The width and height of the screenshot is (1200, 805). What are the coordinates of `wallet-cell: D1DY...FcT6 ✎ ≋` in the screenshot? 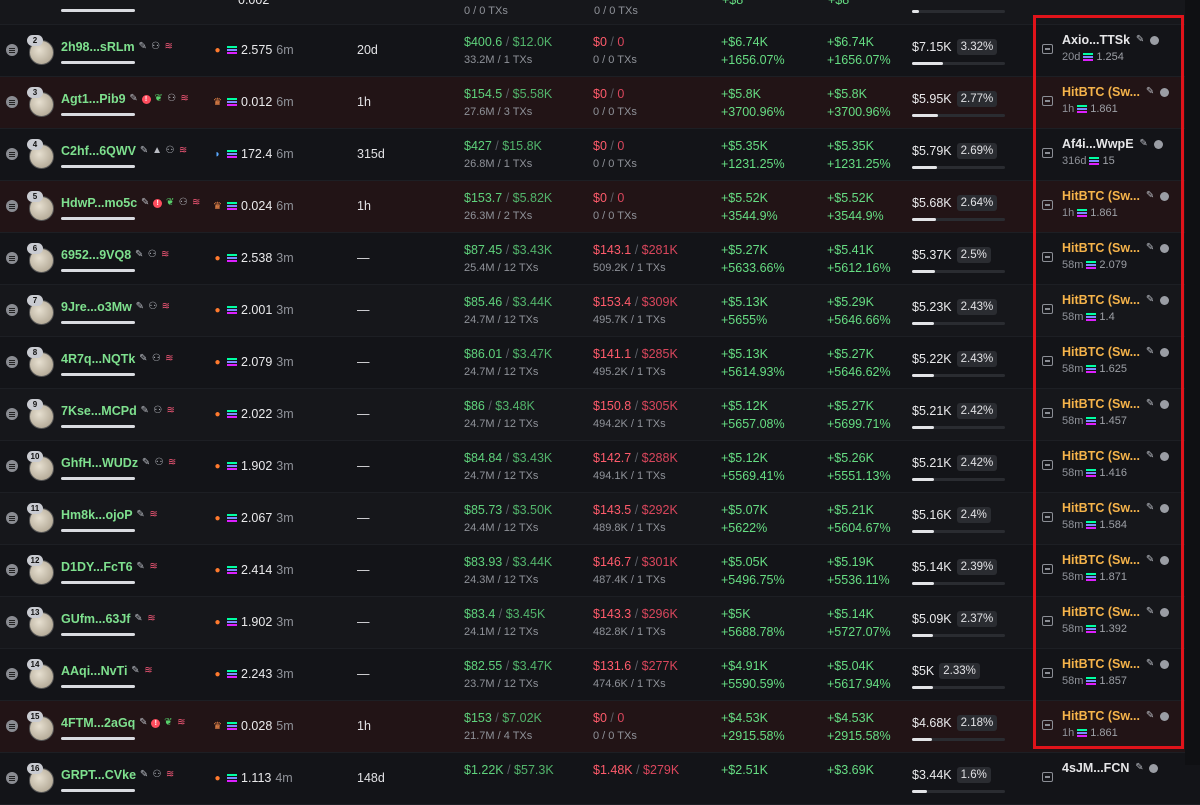 It's located at (110, 567).